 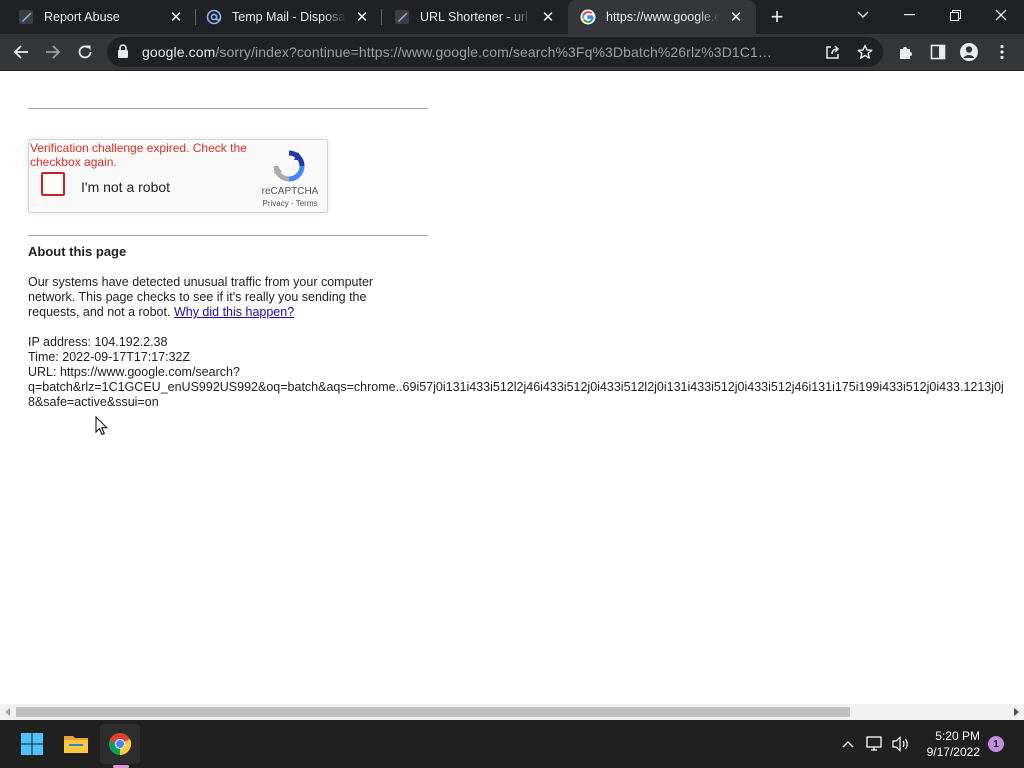 What do you see at coordinates (848, 744) in the screenshot?
I see `show-hidden-icons-chevron-icon` at bounding box center [848, 744].